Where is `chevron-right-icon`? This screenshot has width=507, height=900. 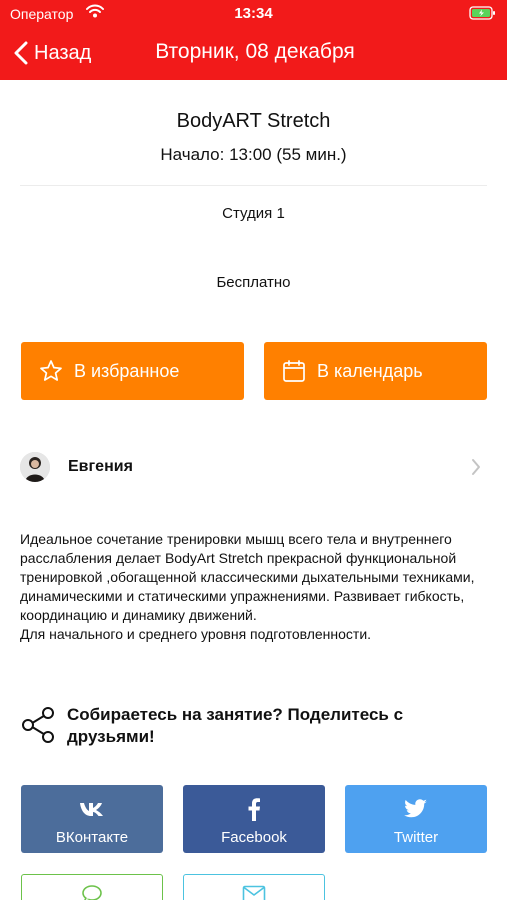 chevron-right-icon is located at coordinates (476, 469).